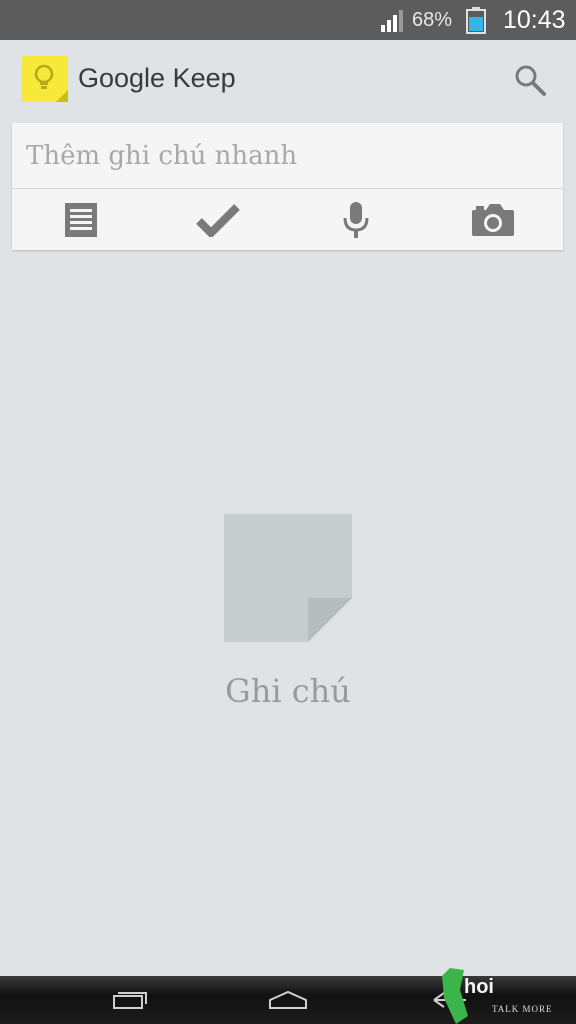  Describe the element at coordinates (288, 578) in the screenshot. I see `empty-note-icon` at that location.